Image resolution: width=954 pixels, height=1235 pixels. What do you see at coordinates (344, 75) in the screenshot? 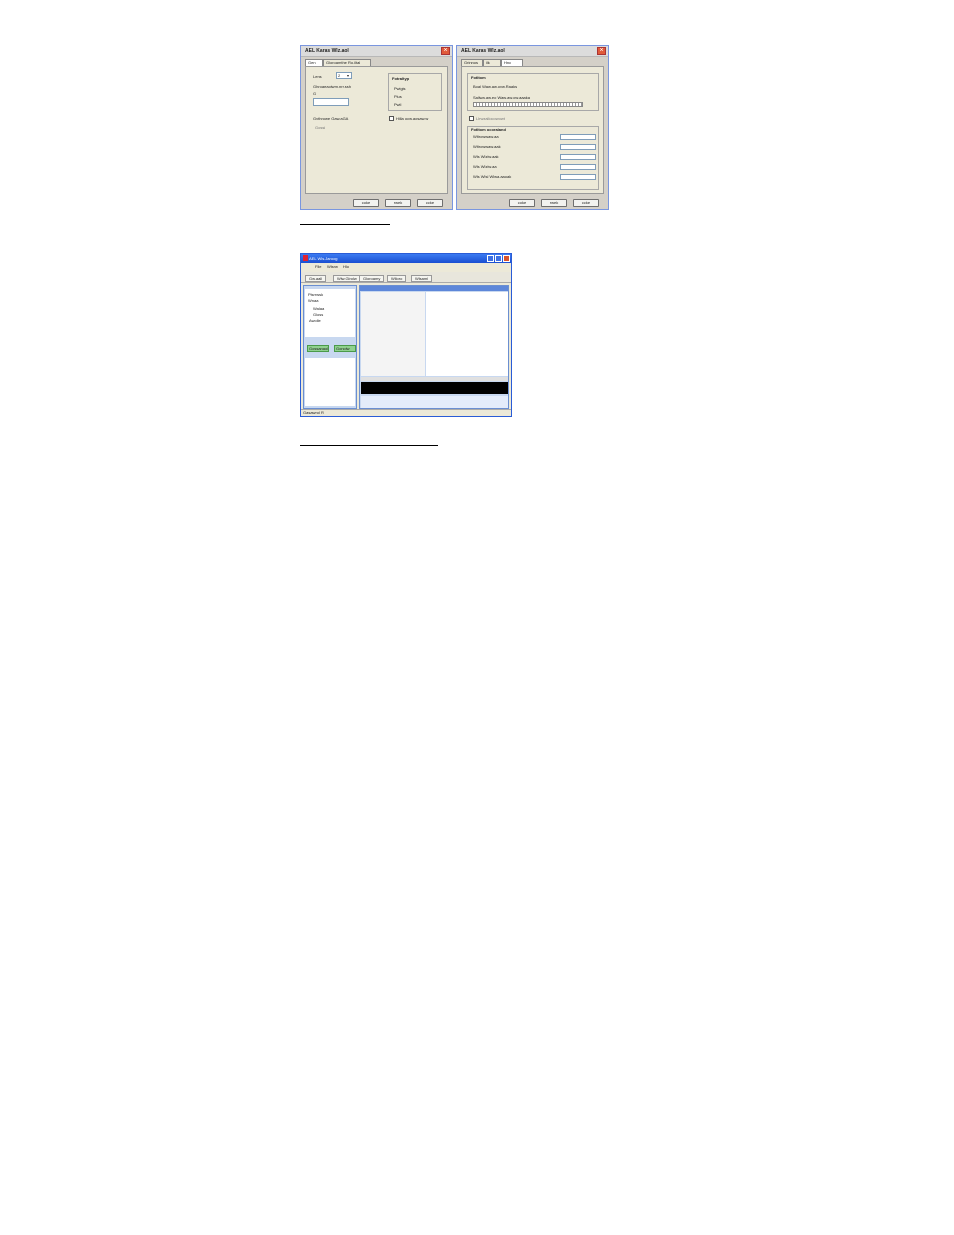
I see `size-select: 2 ▾` at bounding box center [344, 75].